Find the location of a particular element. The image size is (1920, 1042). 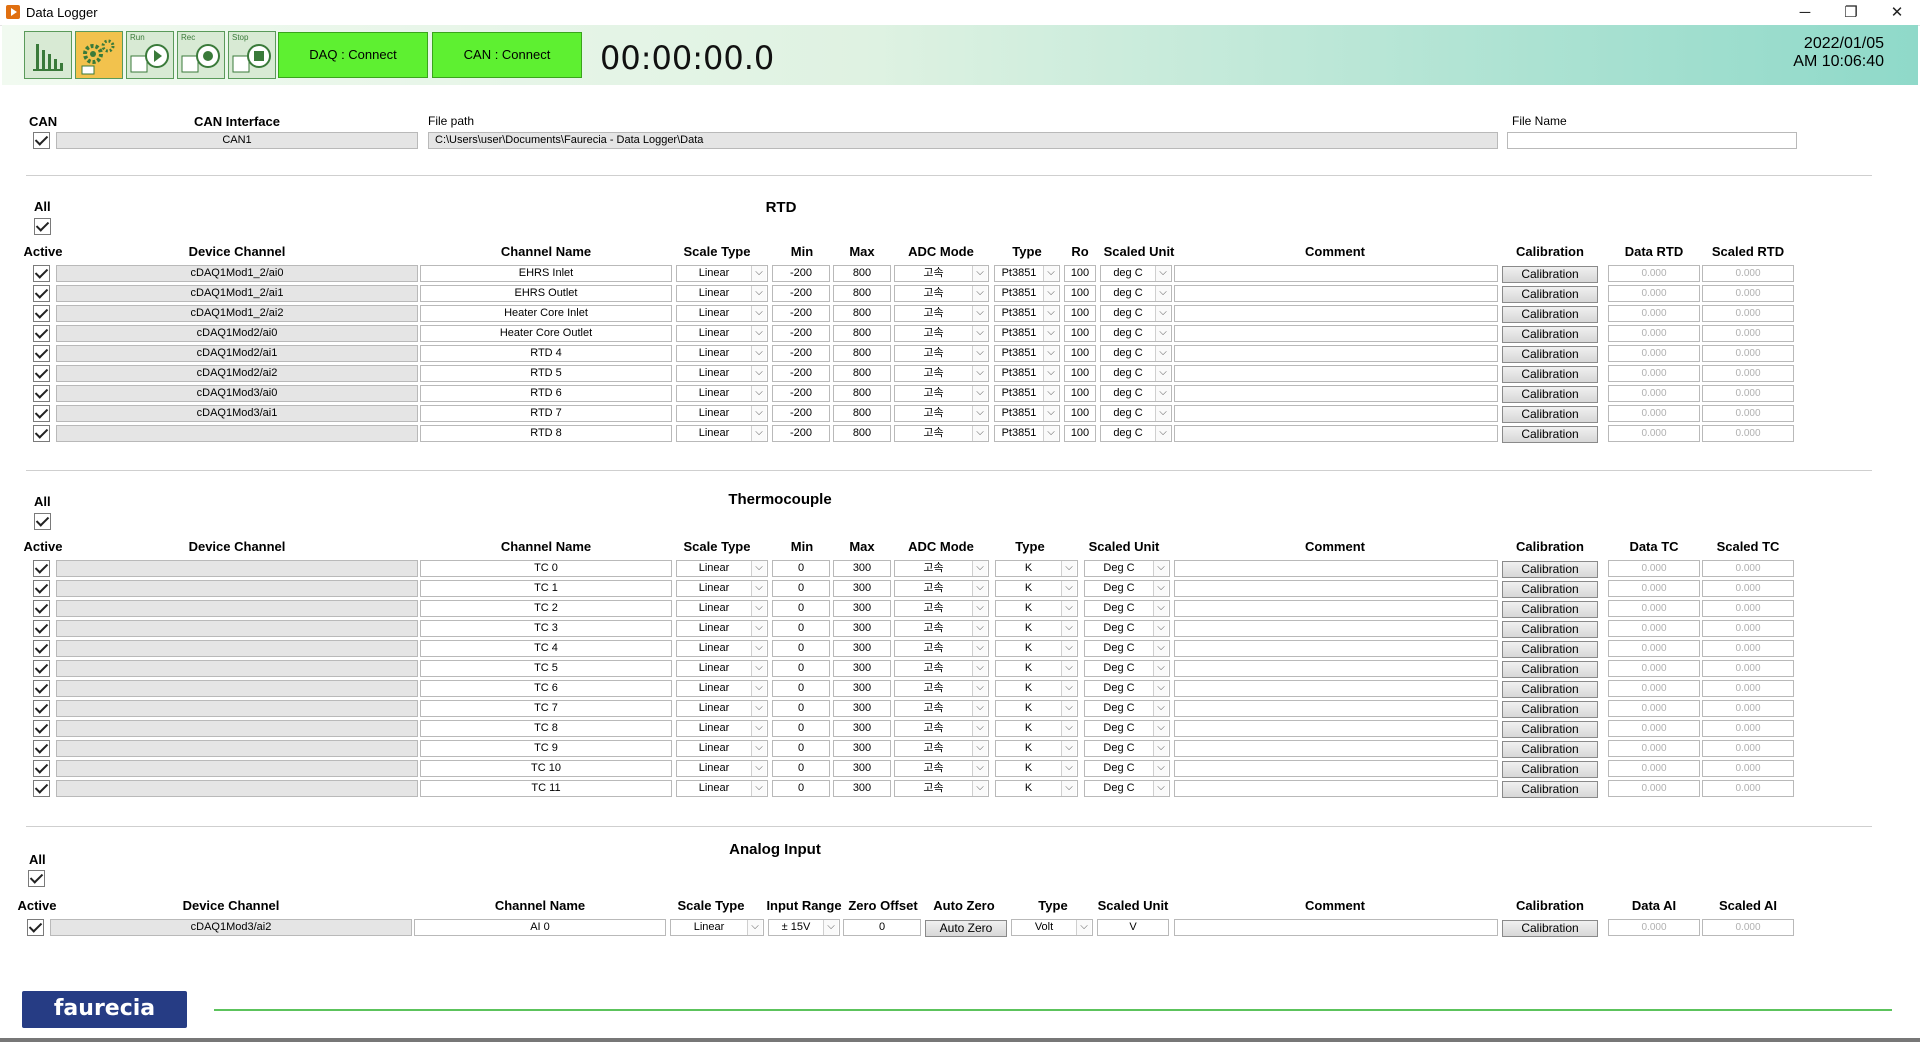

restore-icon: ❐ is located at coordinates (1851, 12).